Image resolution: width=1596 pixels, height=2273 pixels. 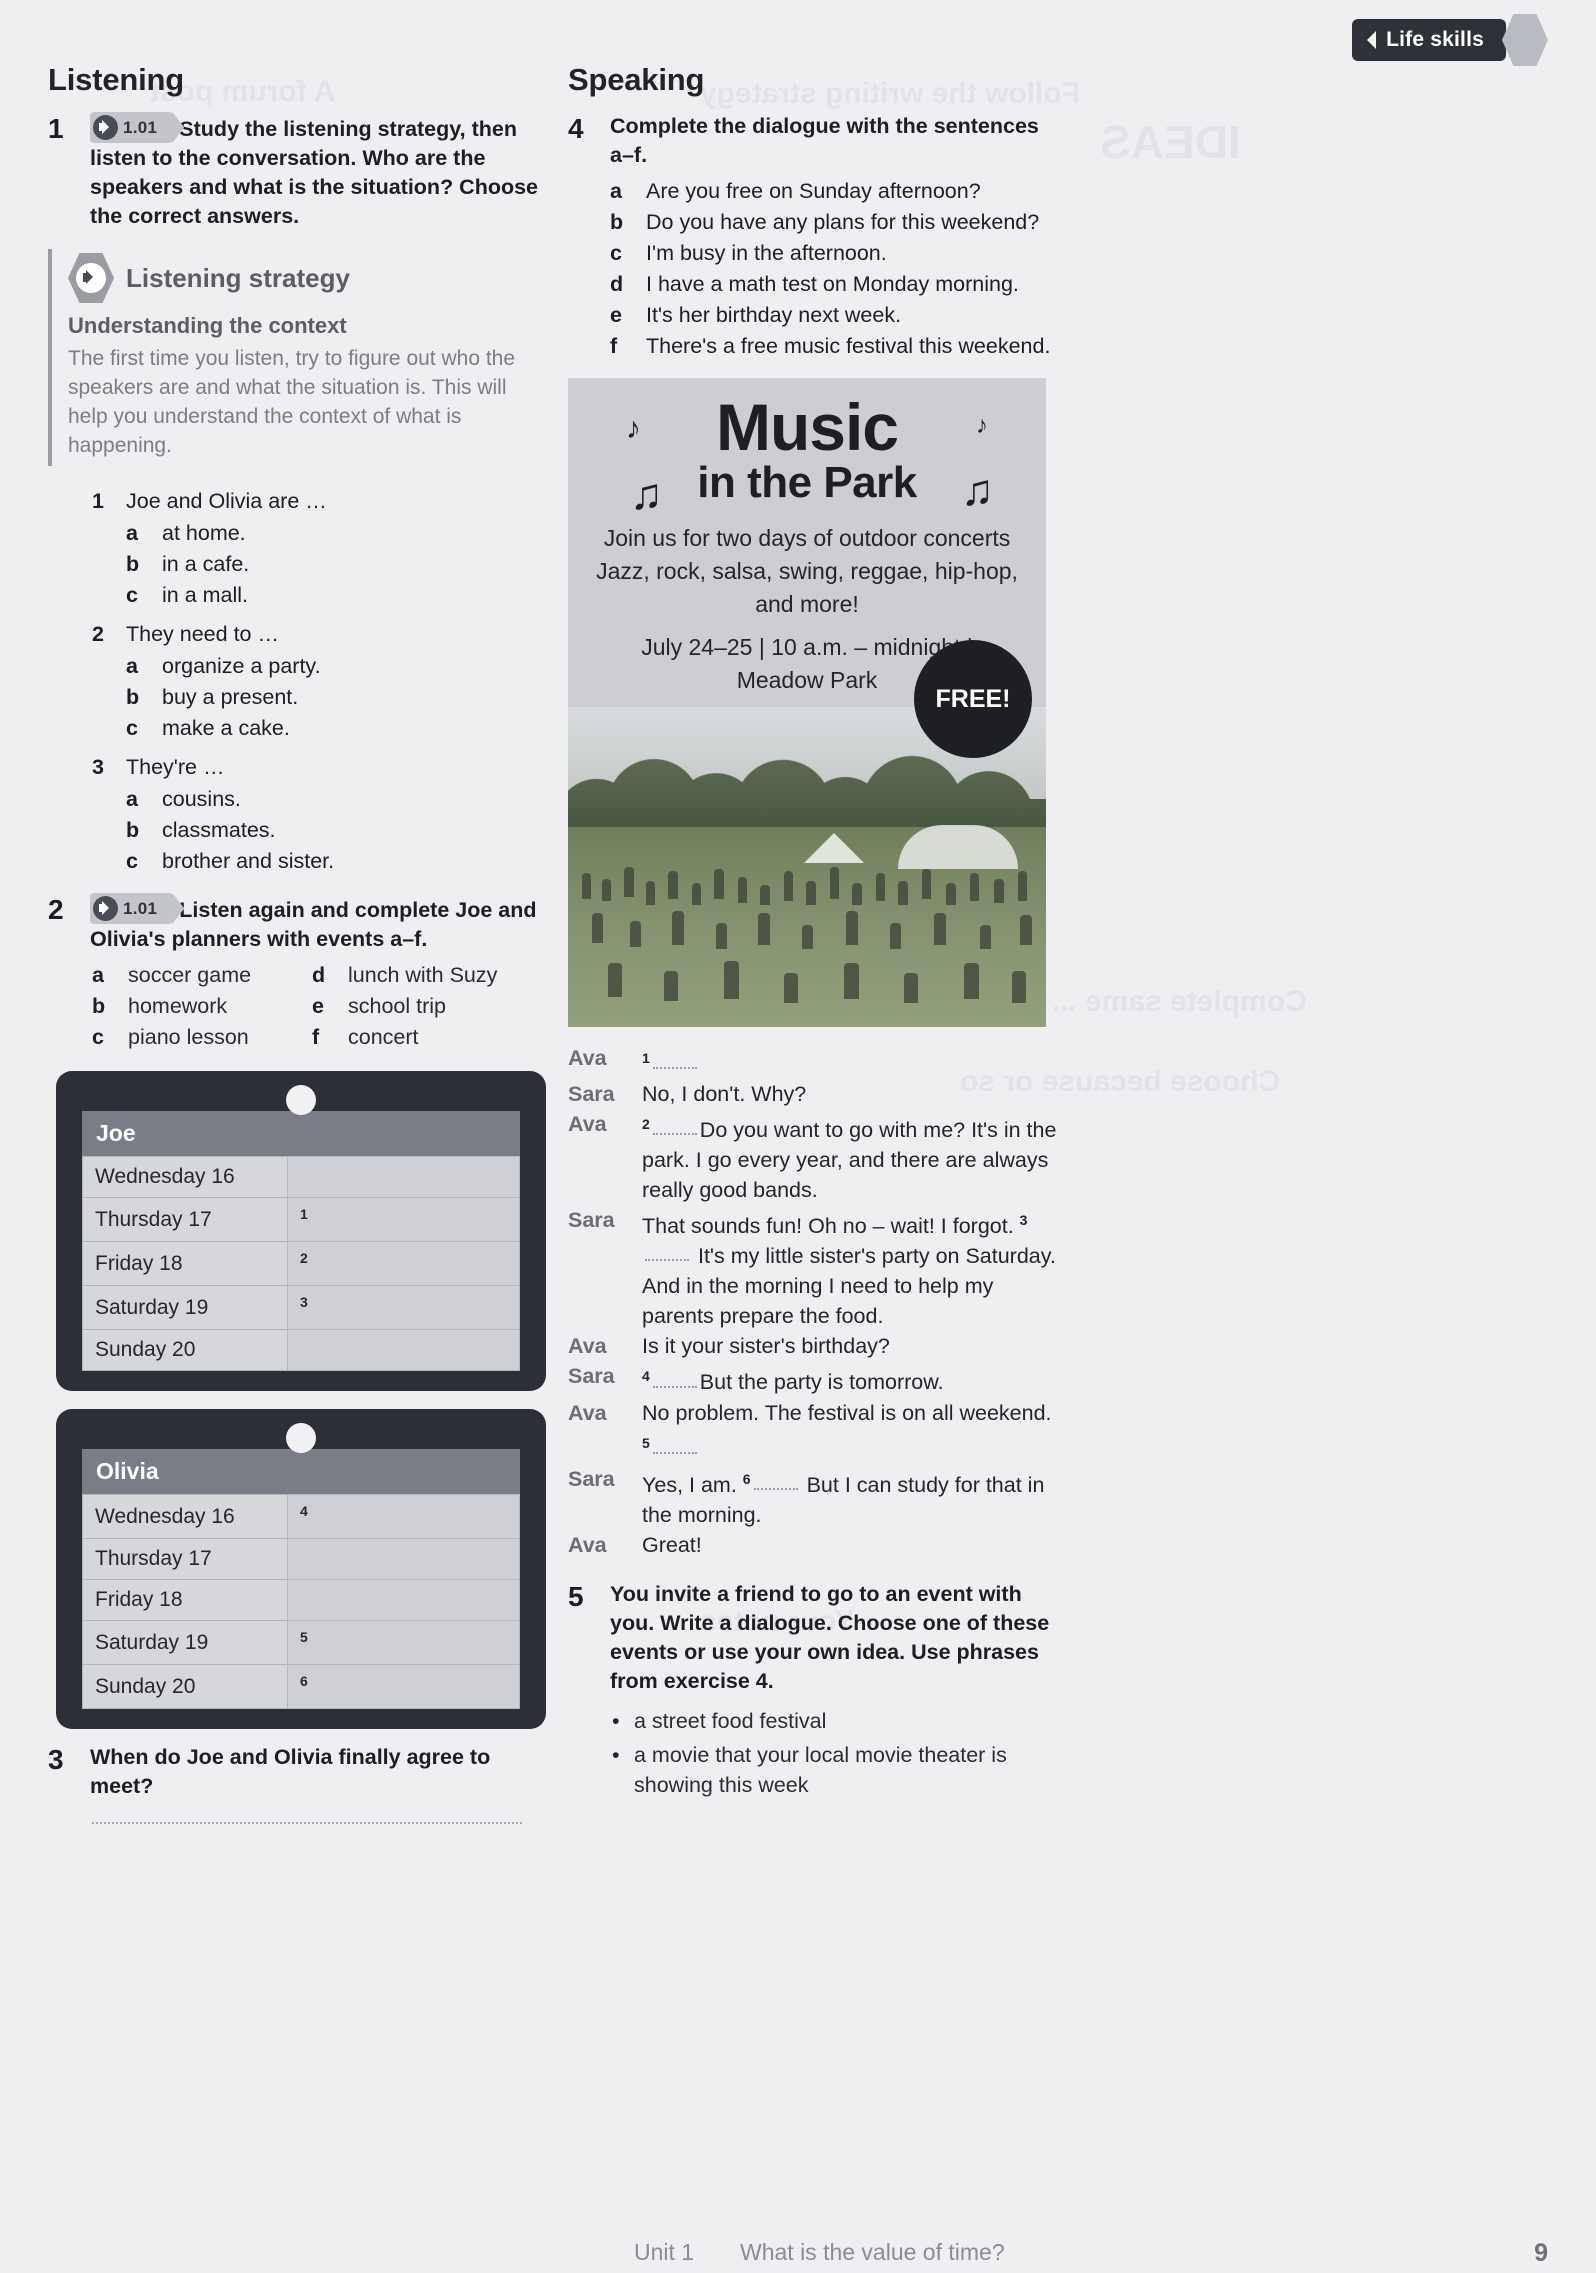 I want to click on table-row: Saturday 19 5, so click(x=301, y=1642).